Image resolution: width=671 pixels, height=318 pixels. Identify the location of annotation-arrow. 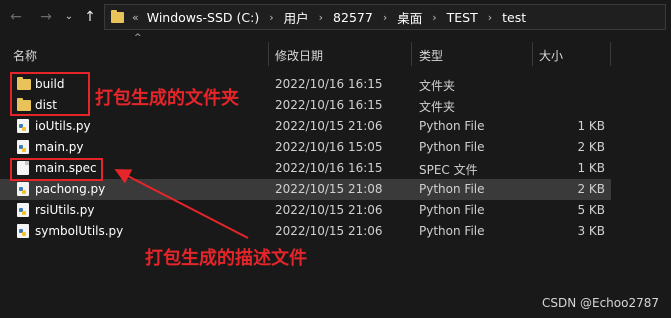
(181, 204).